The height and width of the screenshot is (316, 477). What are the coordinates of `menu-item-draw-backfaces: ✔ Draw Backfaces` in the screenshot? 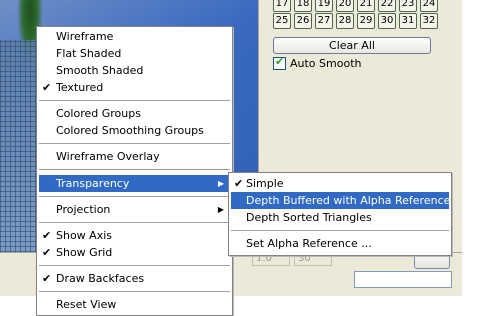 It's located at (134, 278).